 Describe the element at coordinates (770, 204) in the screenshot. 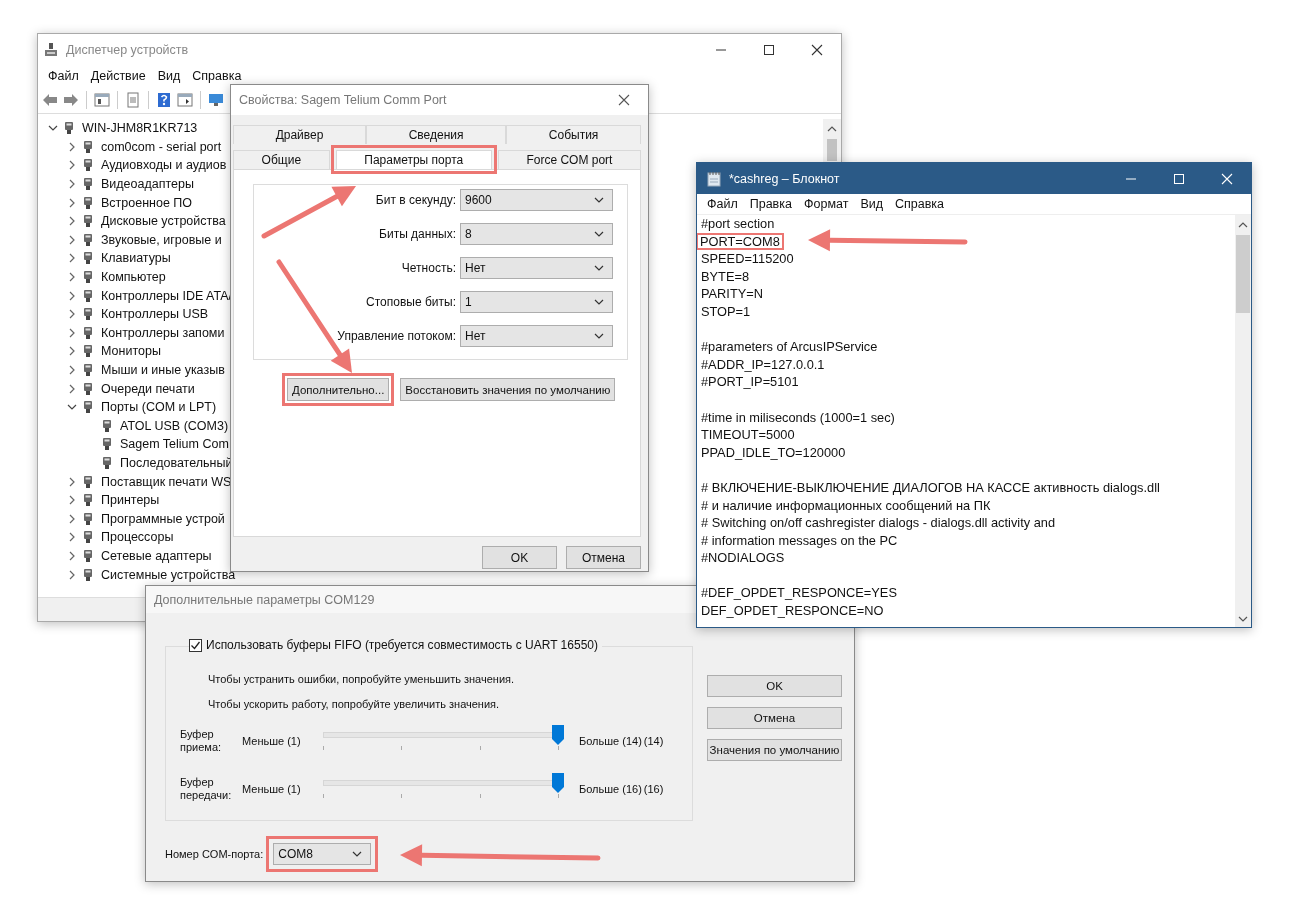

I see `menu-item: Правка` at that location.